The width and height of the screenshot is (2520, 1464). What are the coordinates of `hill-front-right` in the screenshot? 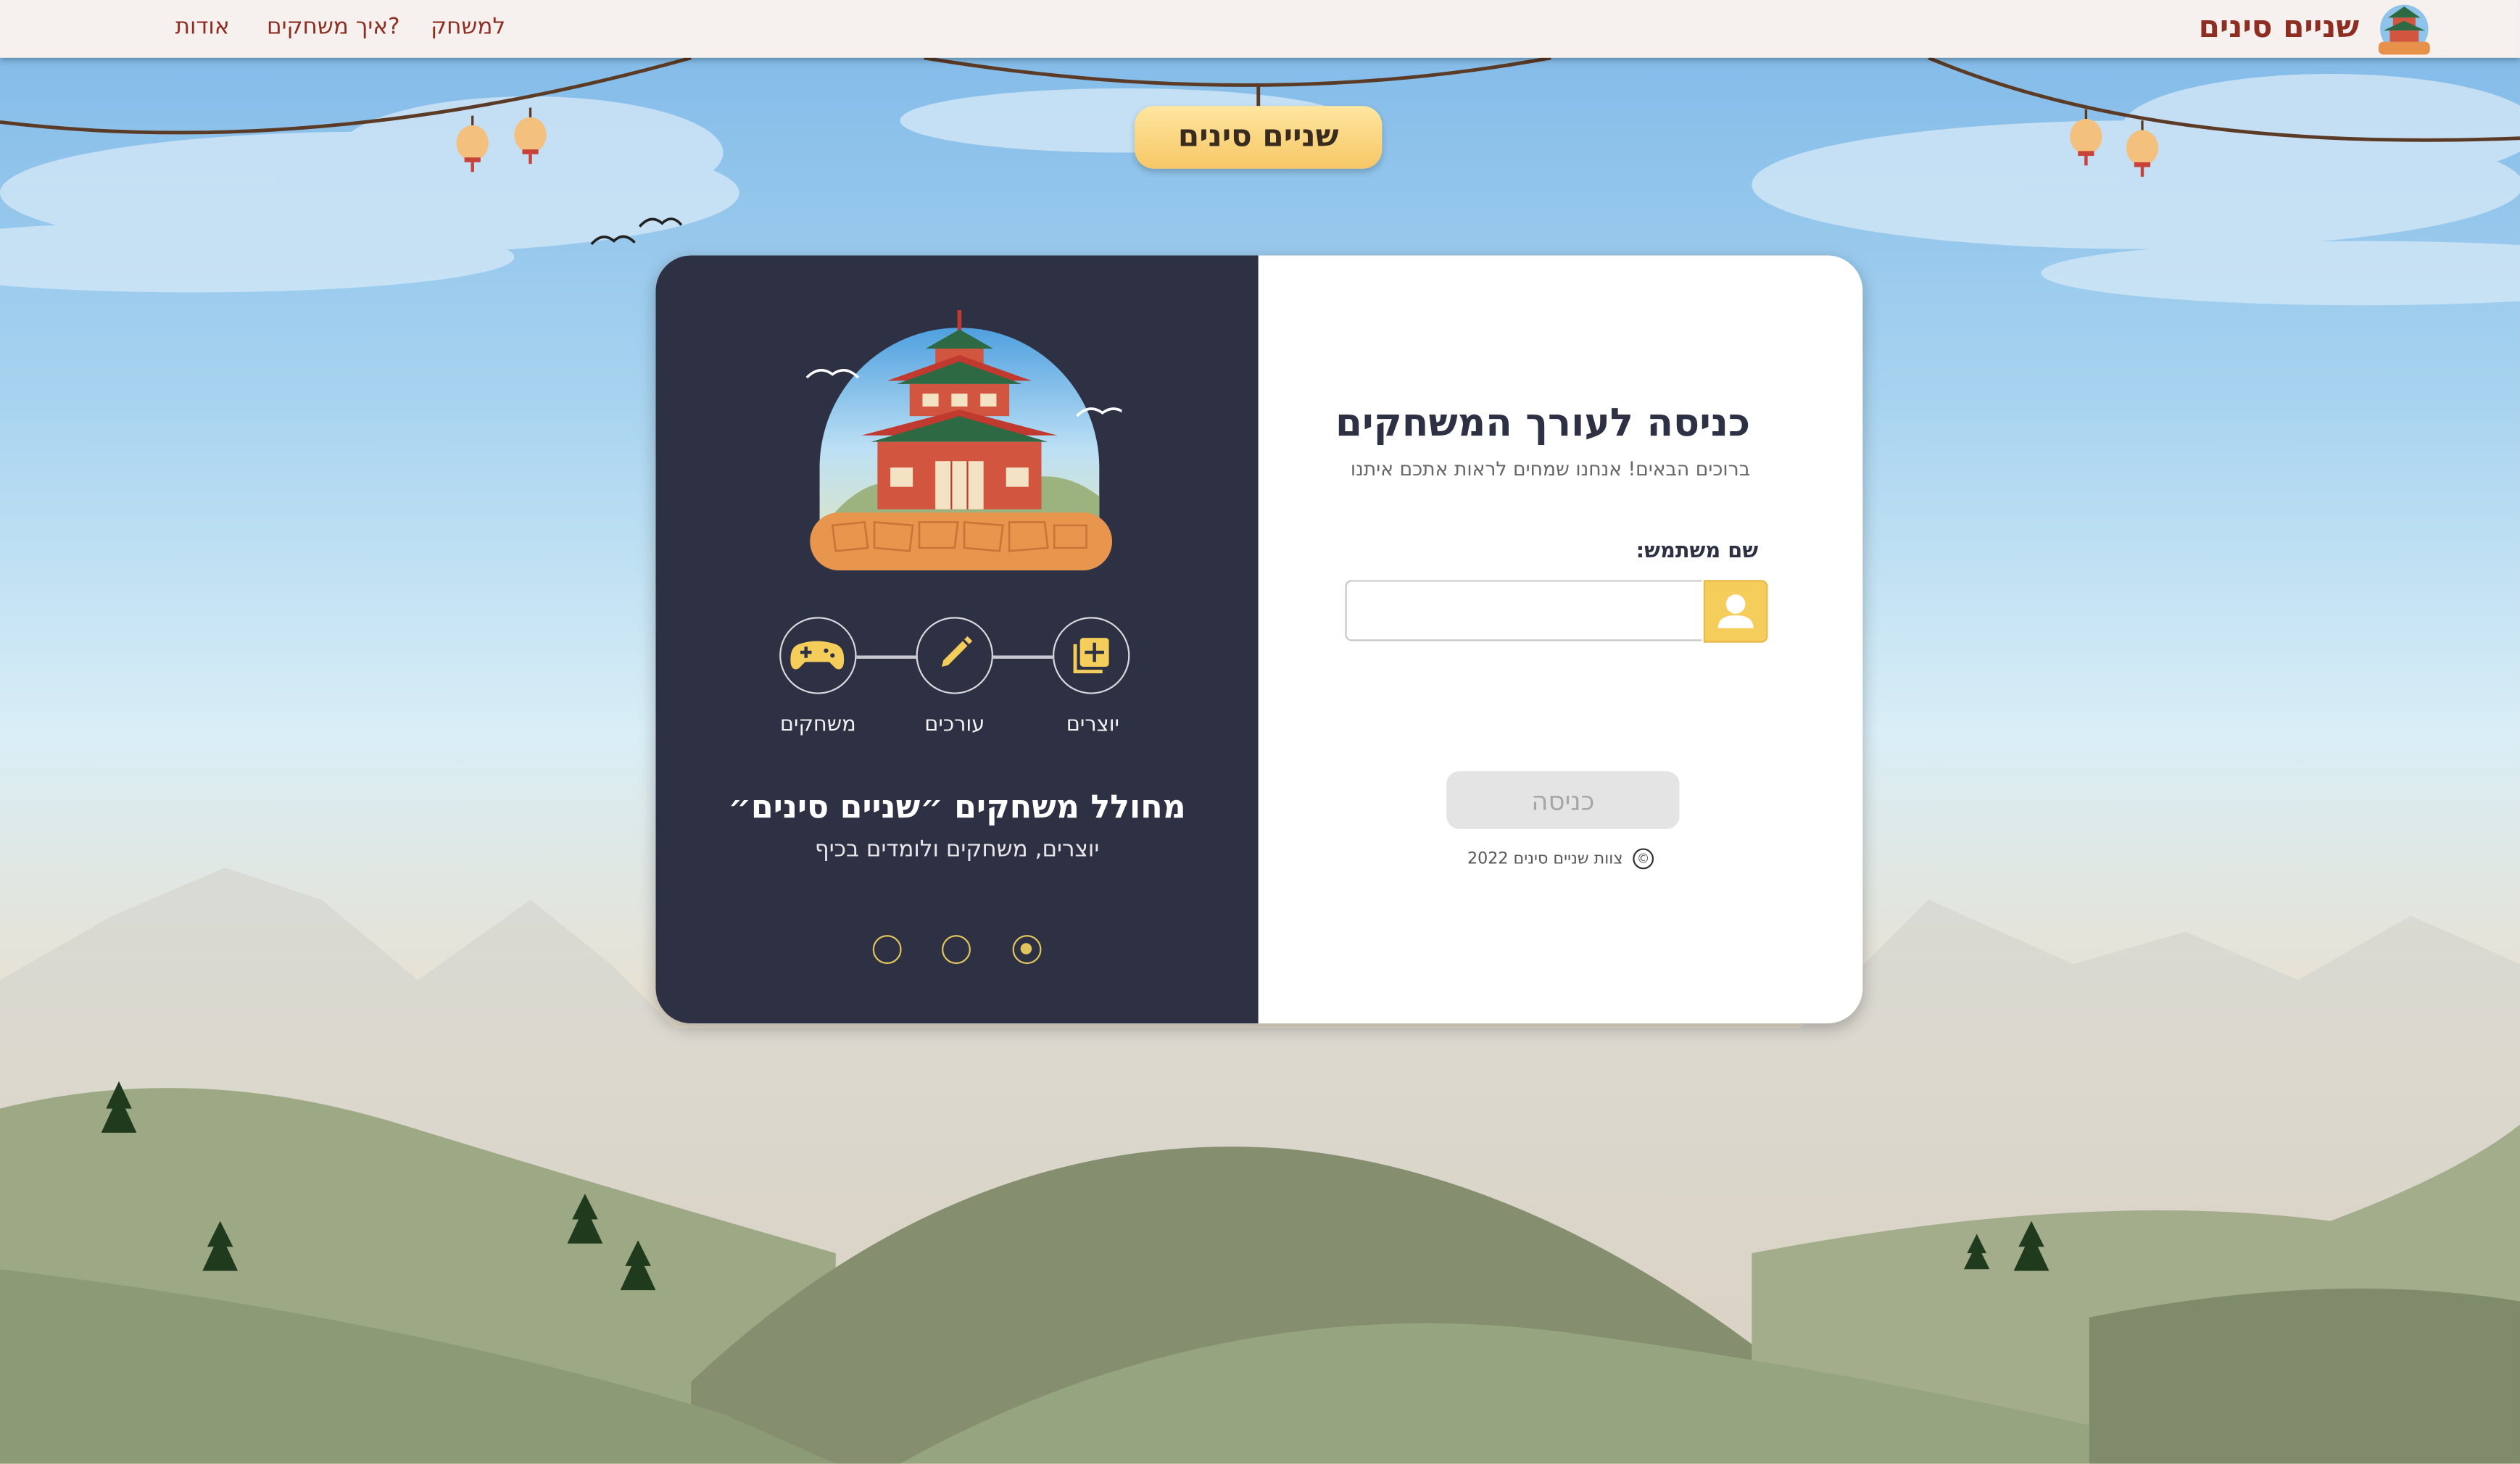 It's located at (2304, 1376).